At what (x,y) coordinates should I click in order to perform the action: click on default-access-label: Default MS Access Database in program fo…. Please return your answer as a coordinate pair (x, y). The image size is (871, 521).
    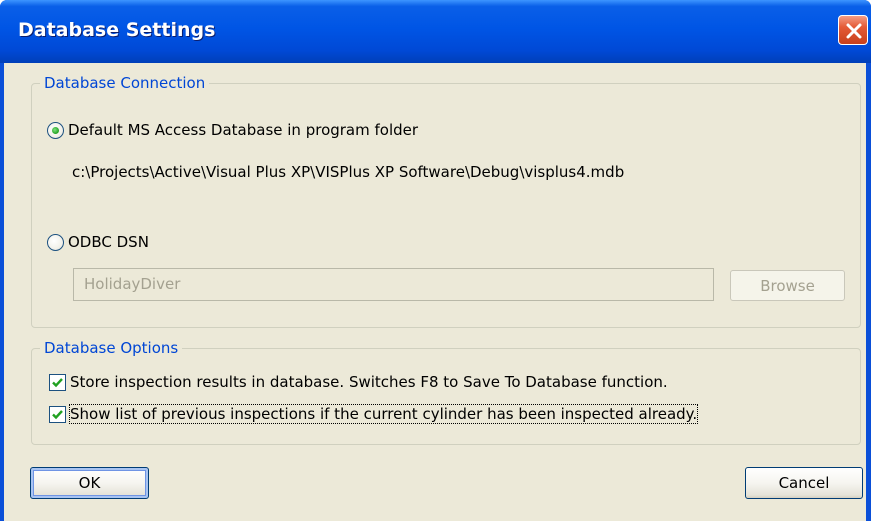
    Looking at the image, I should click on (243, 130).